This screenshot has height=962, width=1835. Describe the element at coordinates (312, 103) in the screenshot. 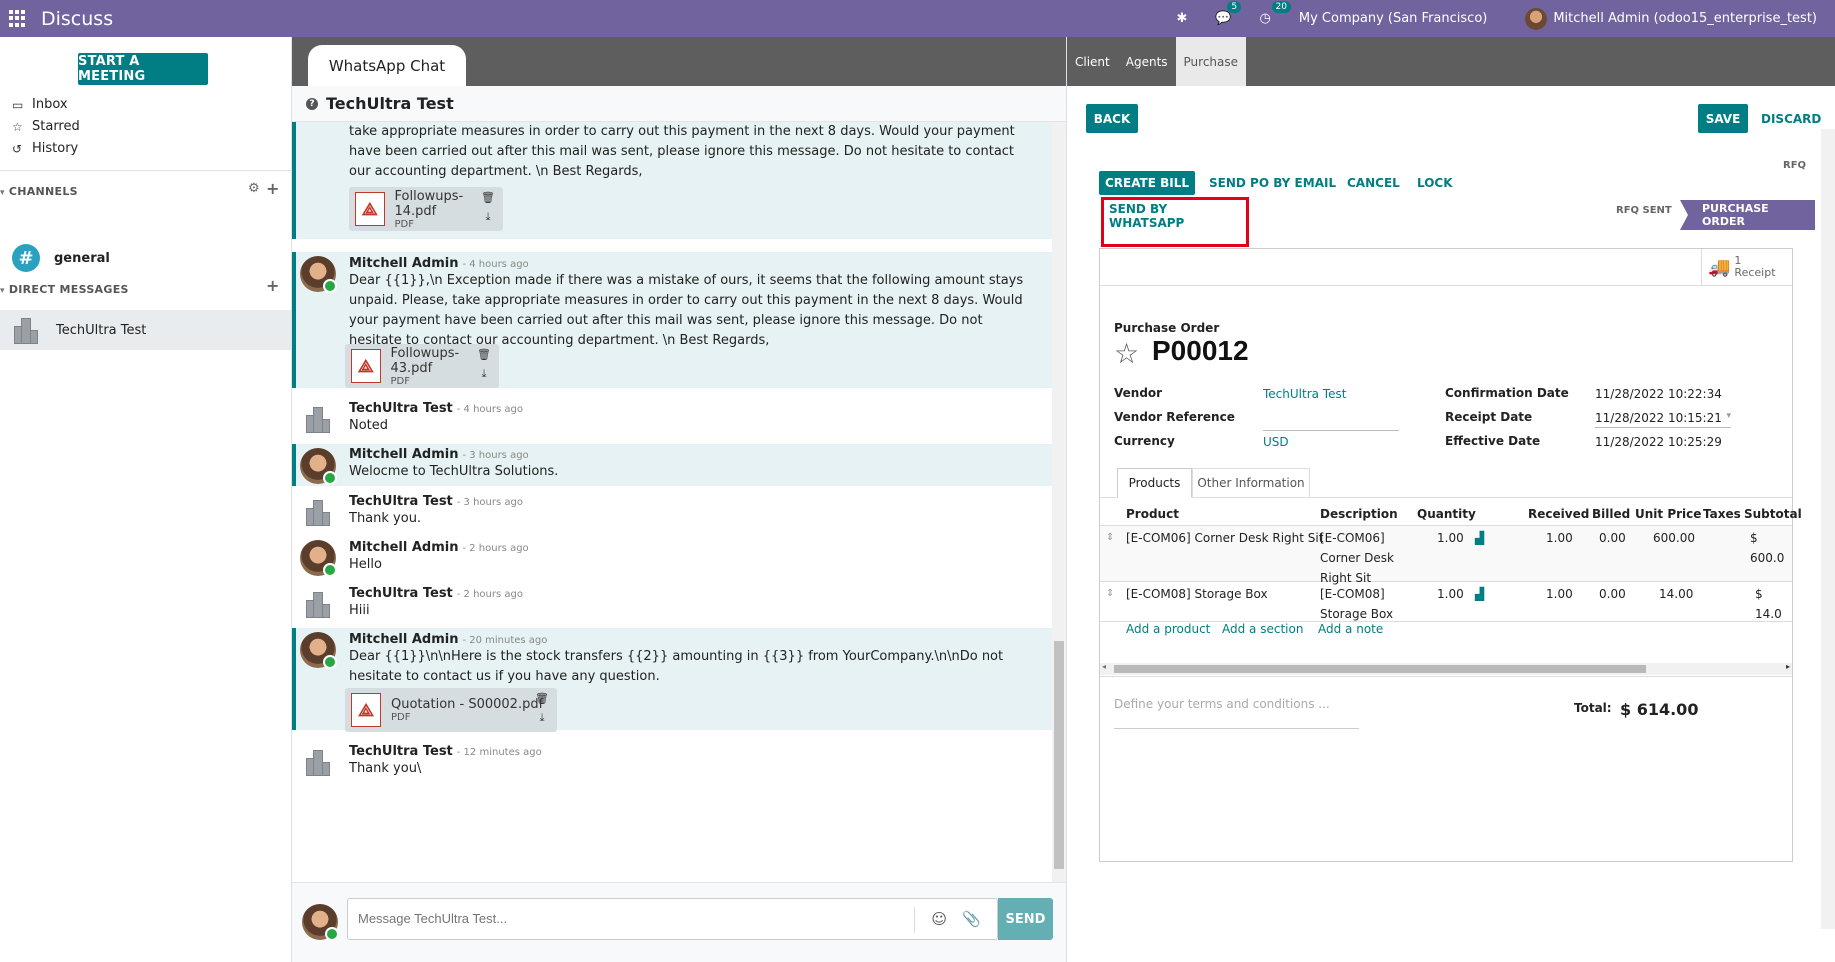

I see `question-icon: ?` at that location.